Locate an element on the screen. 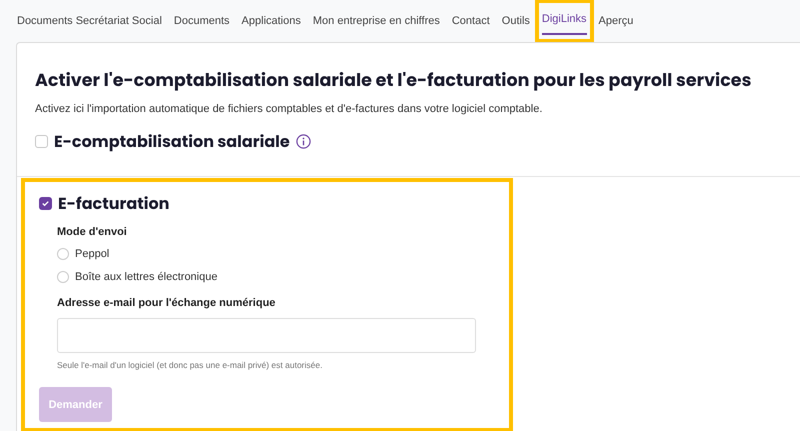  nav-tab: Outils is located at coordinates (516, 24).